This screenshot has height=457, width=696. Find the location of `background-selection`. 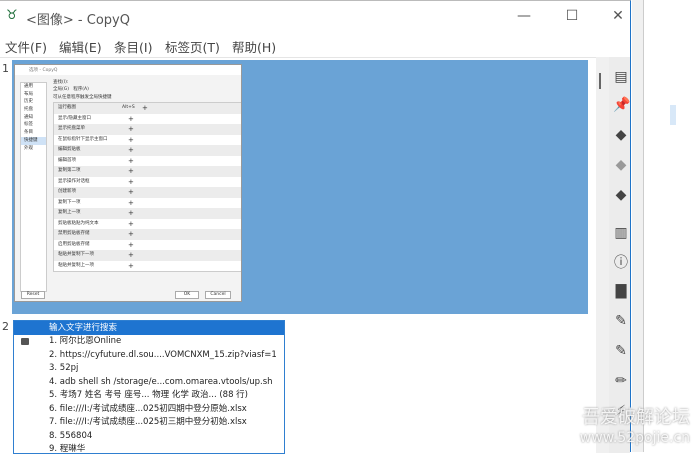

background-selection is located at coordinates (673, 115).